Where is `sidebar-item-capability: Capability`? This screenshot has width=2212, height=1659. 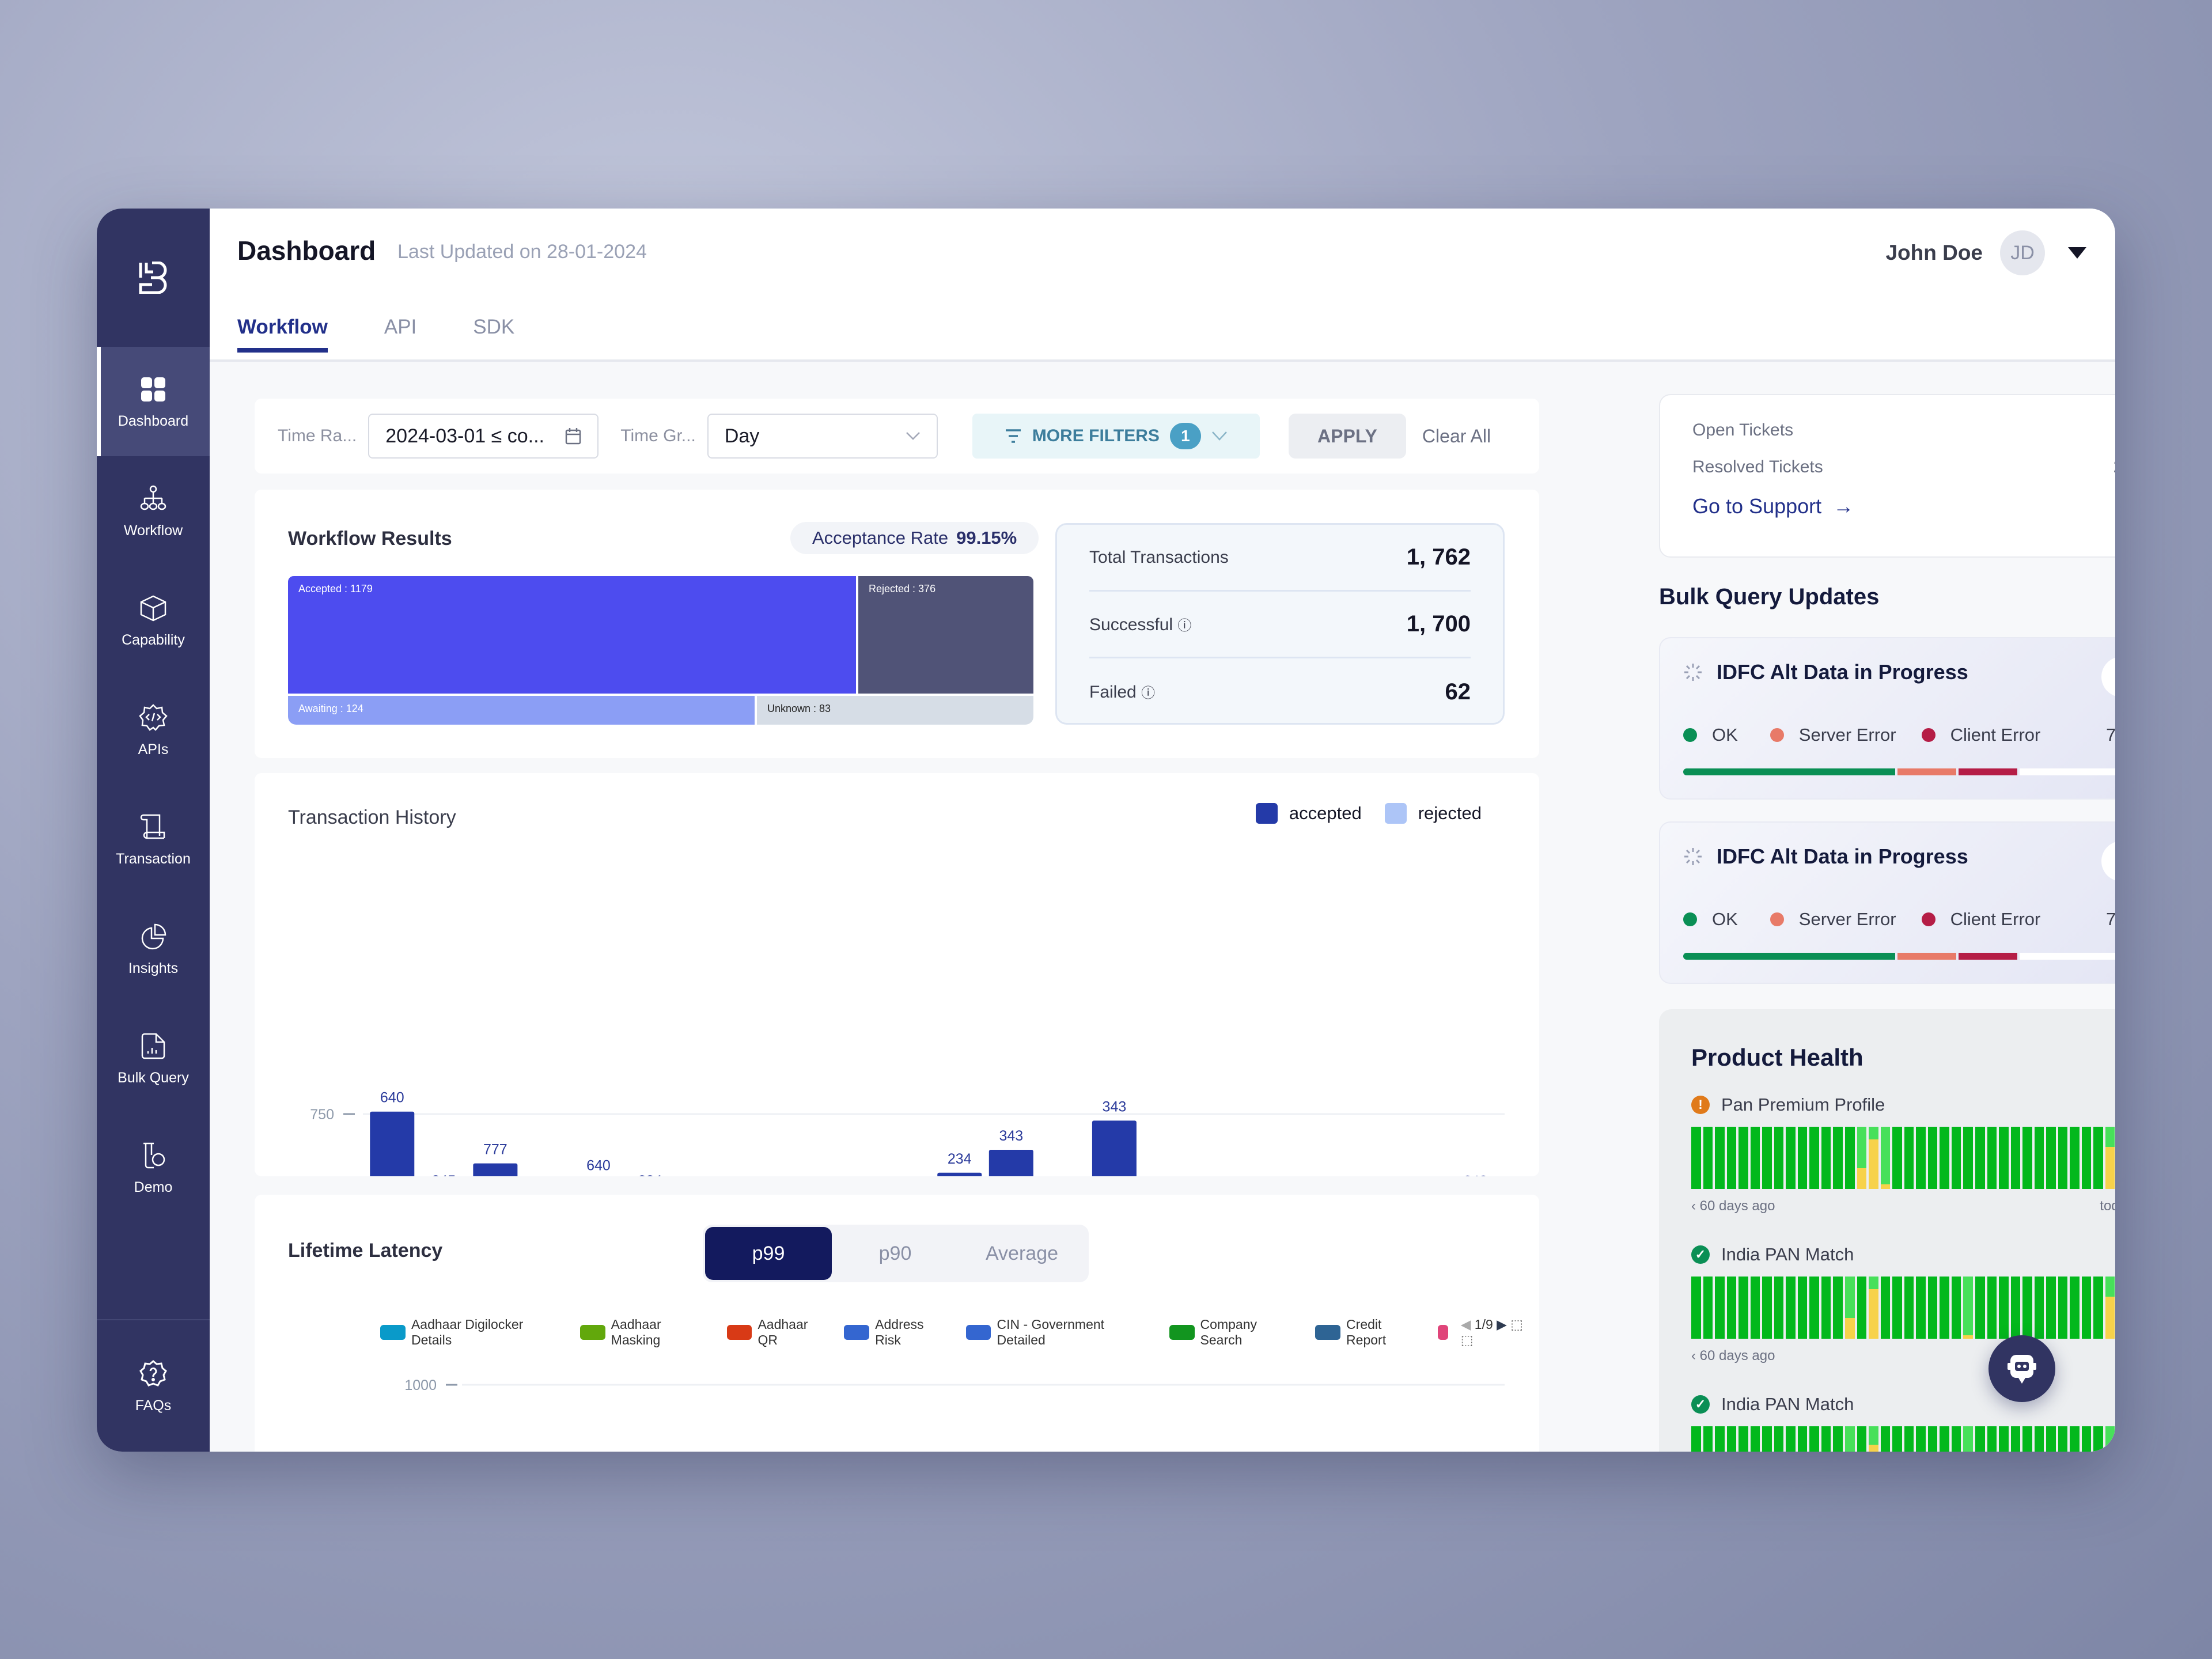
sidebar-item-capability: Capability is located at coordinates (153, 620).